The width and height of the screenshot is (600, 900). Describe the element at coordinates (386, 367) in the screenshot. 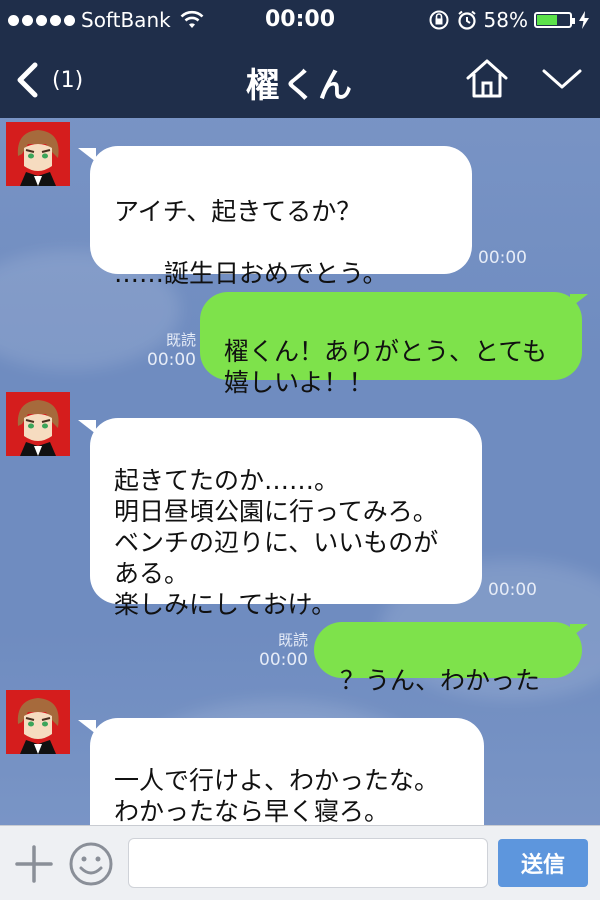

I see `message-text: 櫂くん！ありがとう、とても嬉しいよ！！` at that location.